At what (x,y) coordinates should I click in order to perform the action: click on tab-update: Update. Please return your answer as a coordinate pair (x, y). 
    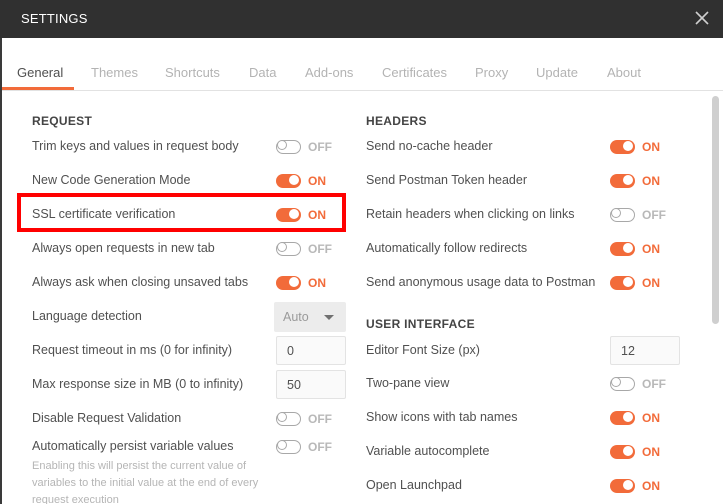
    Looking at the image, I should click on (557, 72).